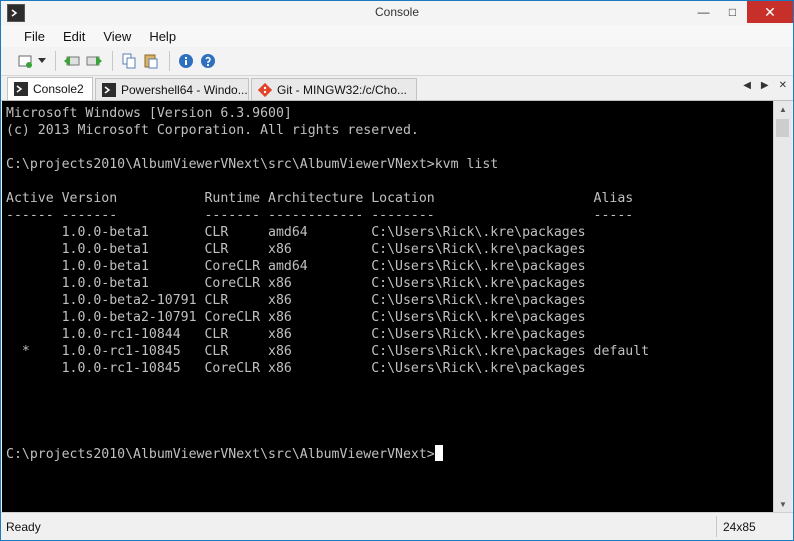  I want to click on tab-console2: Console2, so click(50, 88).